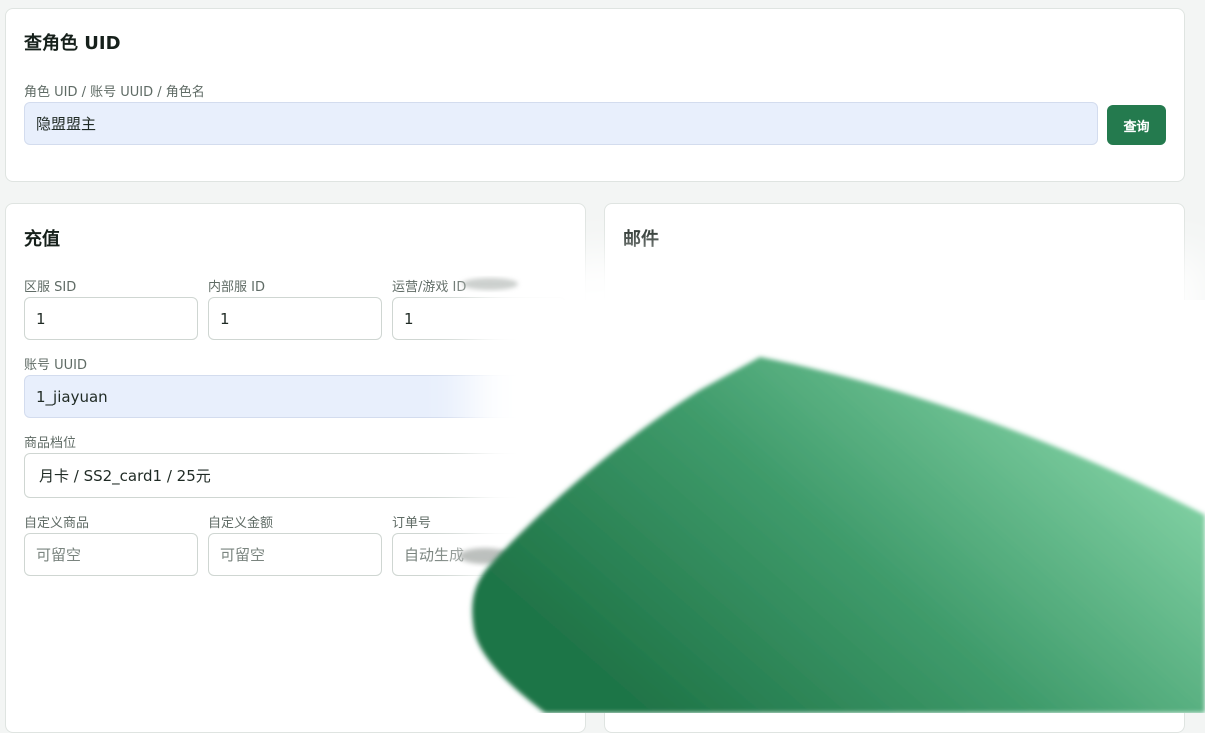 The image size is (1205, 733). I want to click on internal-server-label: 内部服 ID, so click(236, 287).